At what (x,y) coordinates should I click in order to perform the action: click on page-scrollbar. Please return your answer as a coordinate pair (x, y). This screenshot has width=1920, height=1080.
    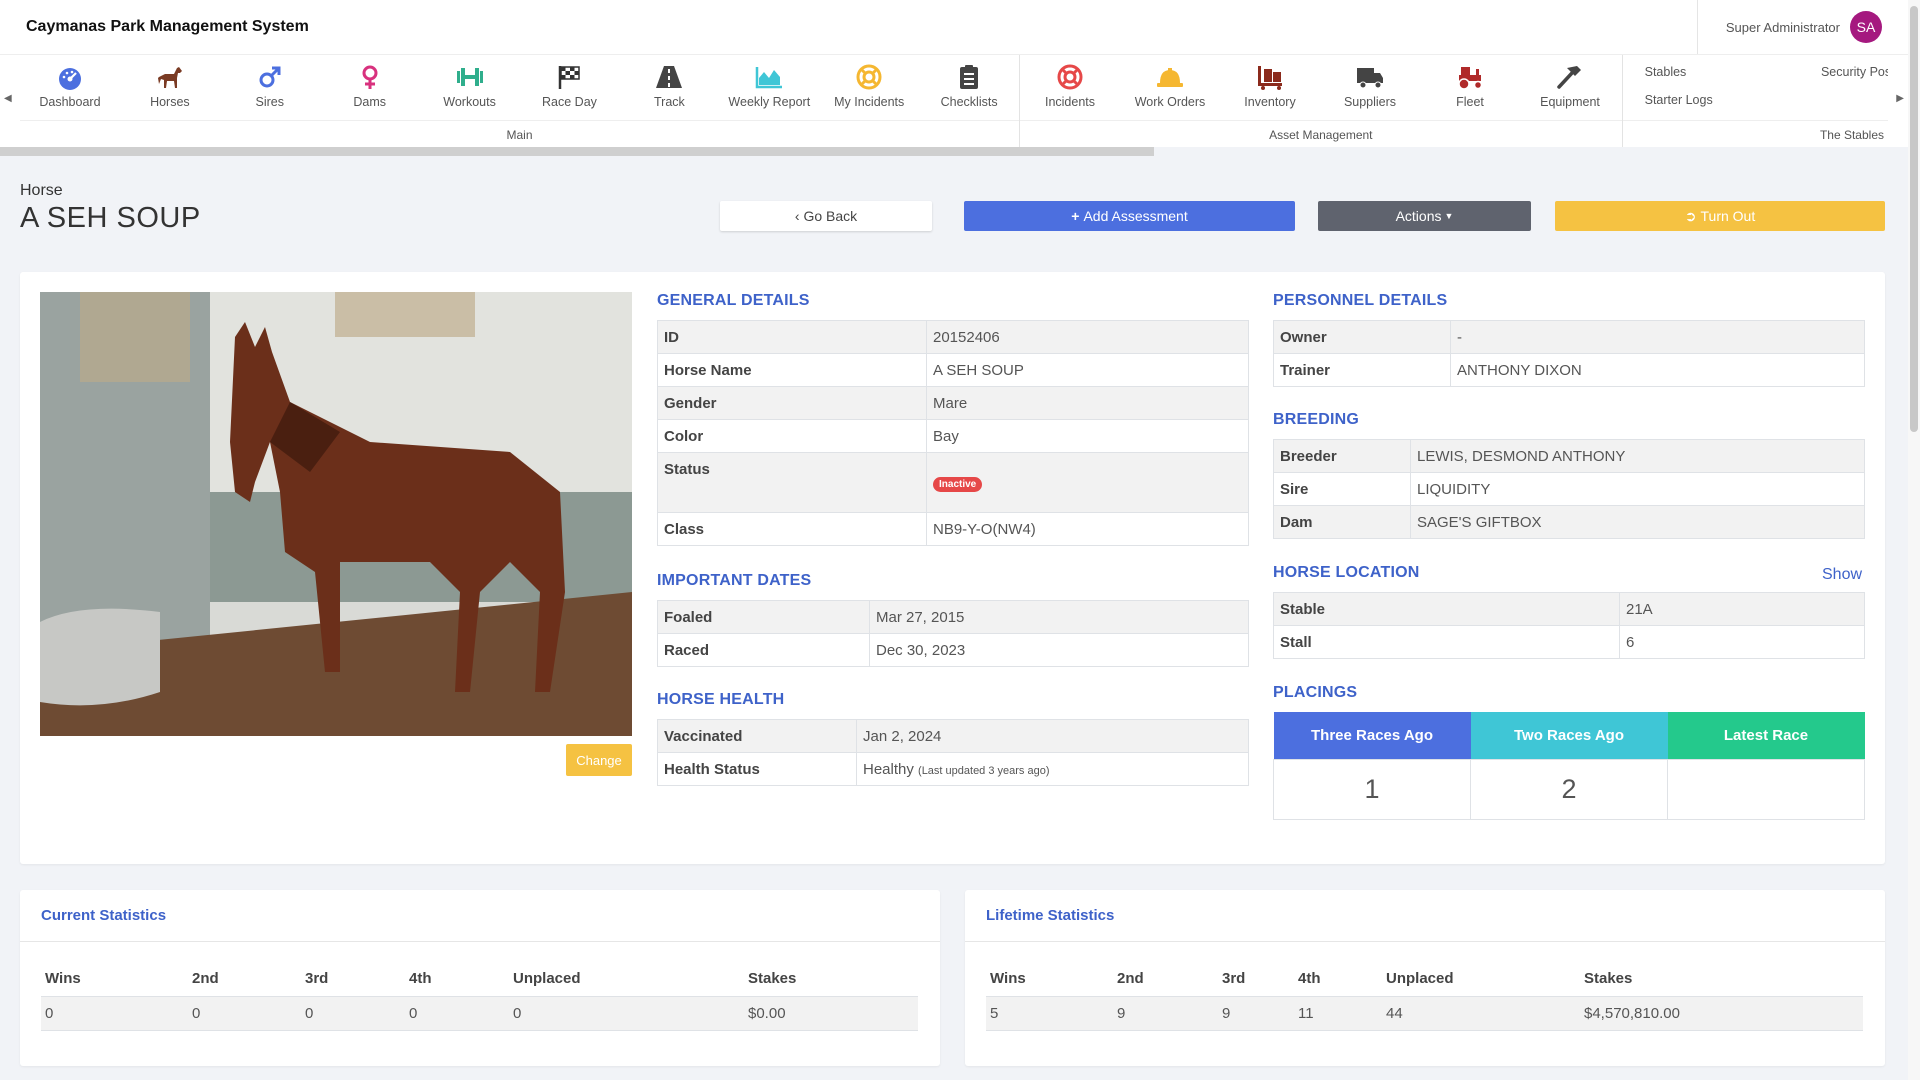
    Looking at the image, I should click on (1914, 540).